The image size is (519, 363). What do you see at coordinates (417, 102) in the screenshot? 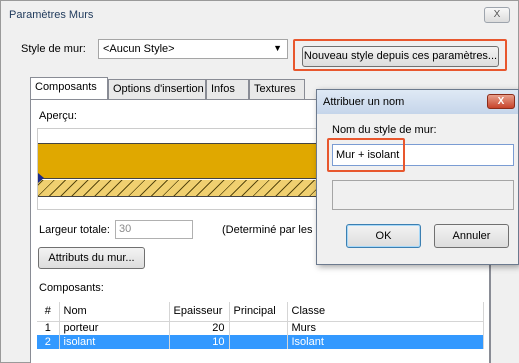
I see `name-dialog-title-bar: Attribuer un nom X` at bounding box center [417, 102].